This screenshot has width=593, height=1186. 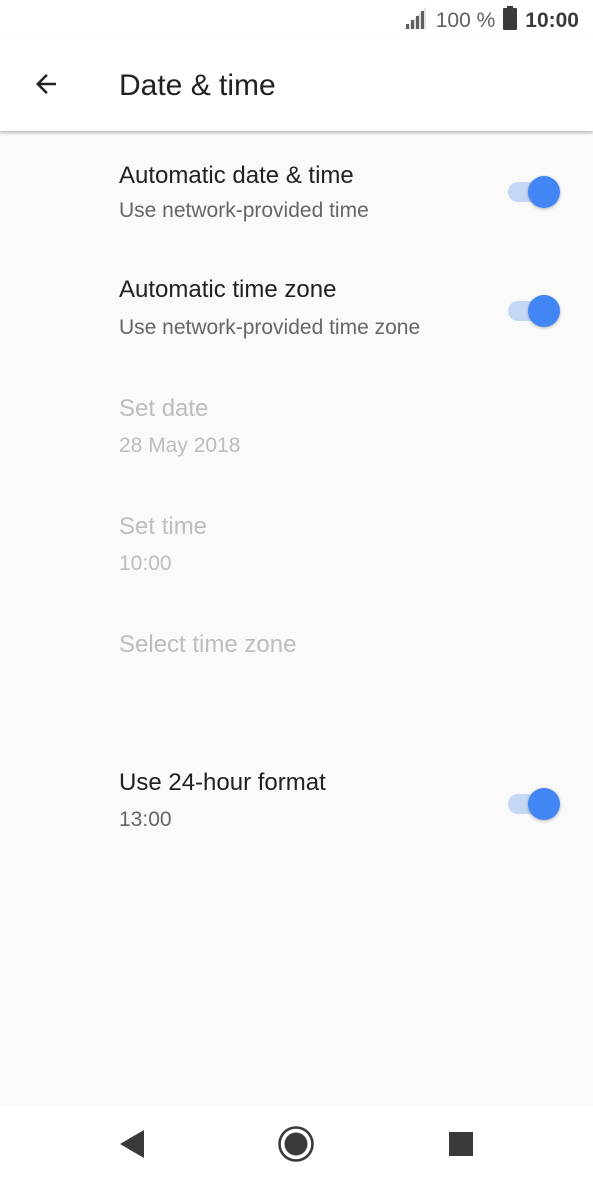 I want to click on setting-summary: 13:00, so click(x=145, y=819).